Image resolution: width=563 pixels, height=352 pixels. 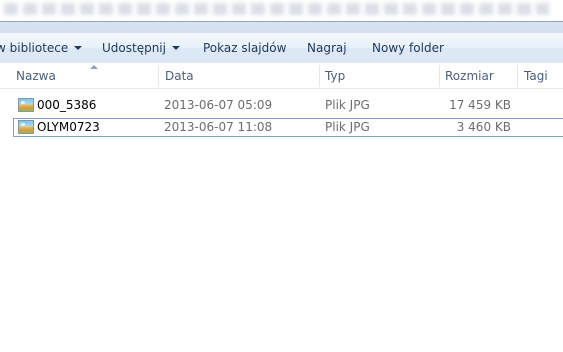 I want to click on burn-label: Nagraj, so click(x=327, y=48).